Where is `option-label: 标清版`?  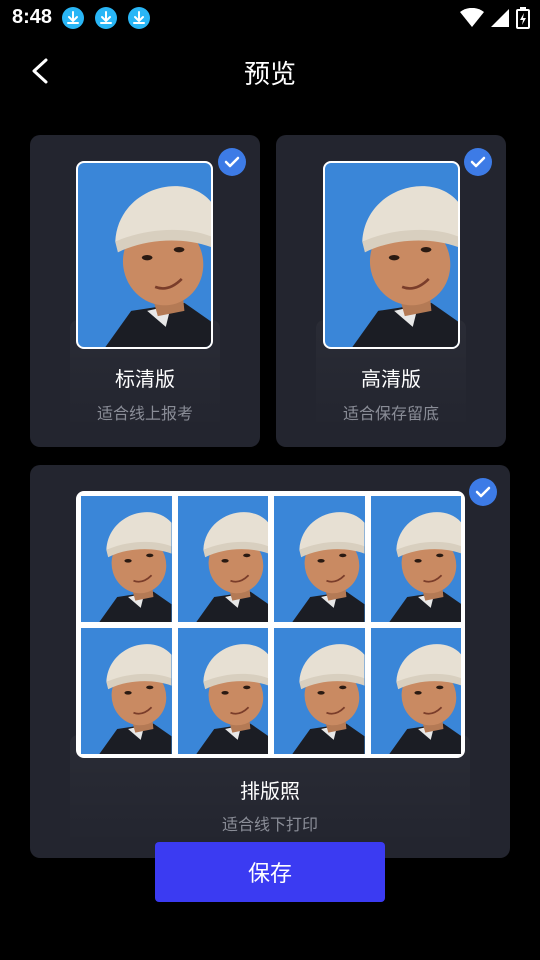
option-label: 标清版 is located at coordinates (145, 379).